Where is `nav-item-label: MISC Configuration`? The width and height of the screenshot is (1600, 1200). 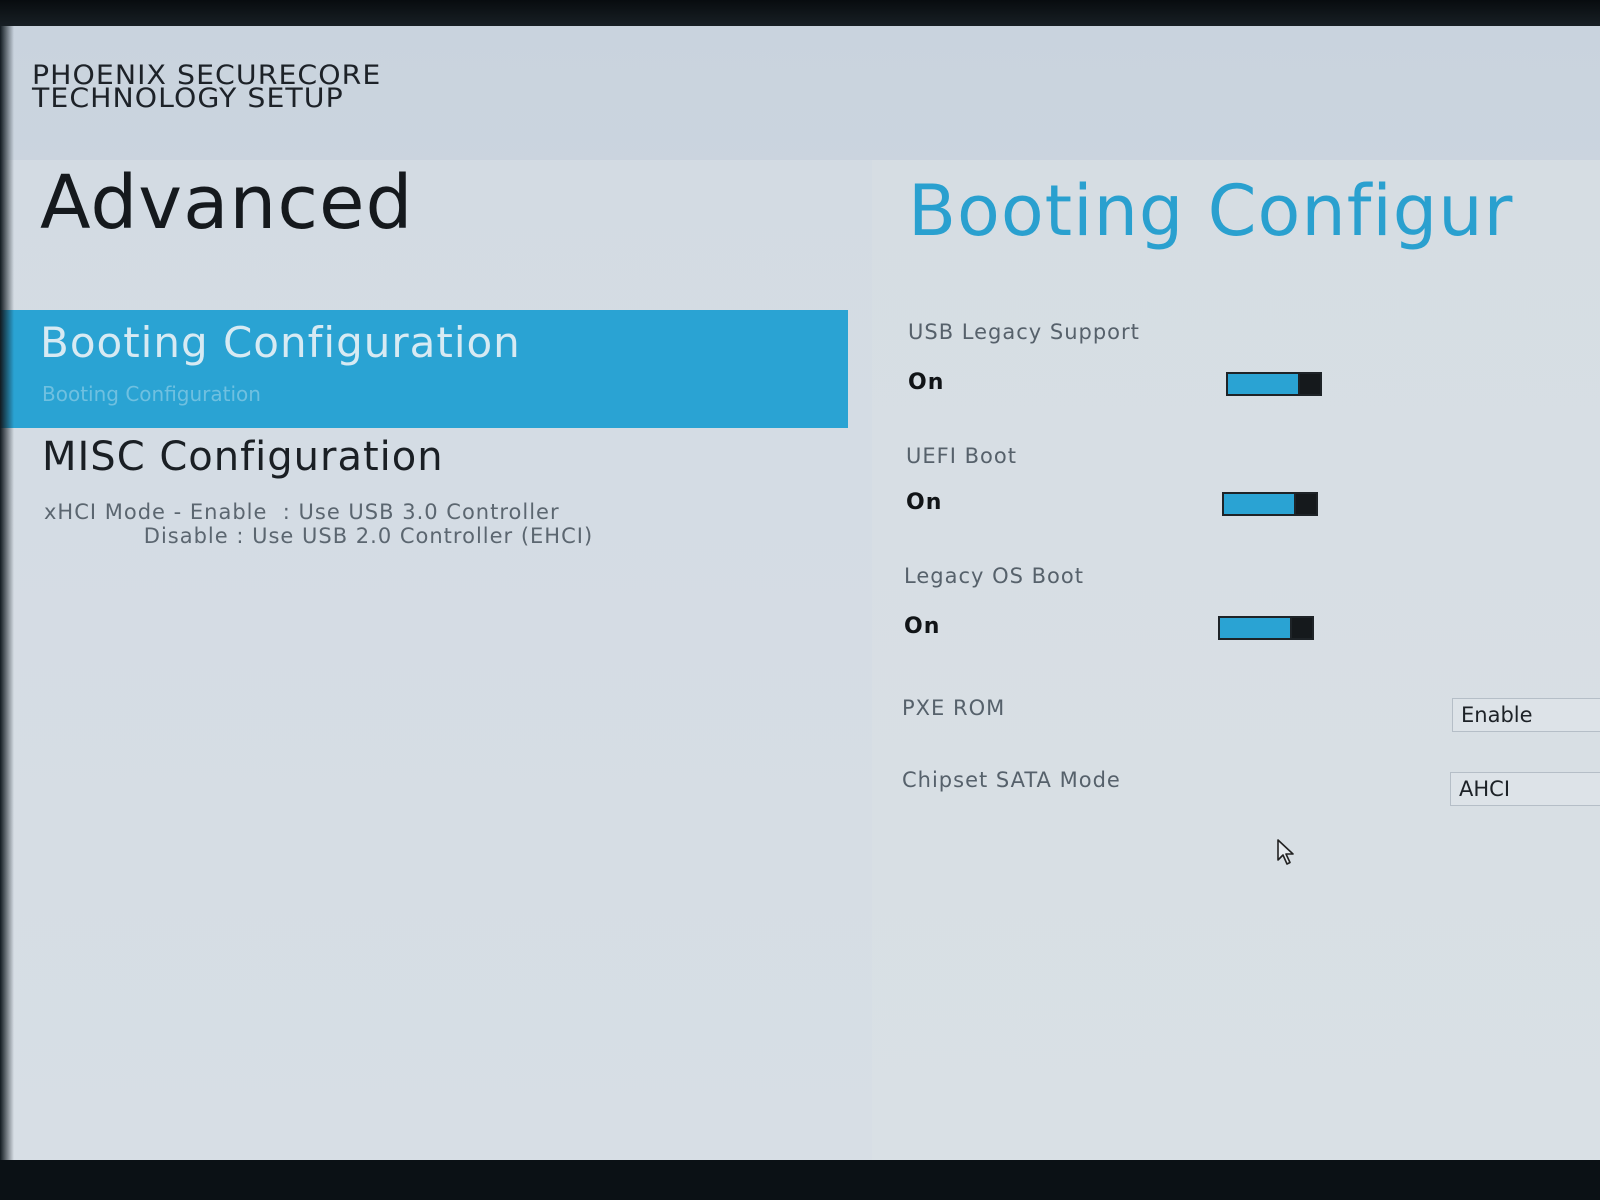 nav-item-label: MISC Configuration is located at coordinates (243, 457).